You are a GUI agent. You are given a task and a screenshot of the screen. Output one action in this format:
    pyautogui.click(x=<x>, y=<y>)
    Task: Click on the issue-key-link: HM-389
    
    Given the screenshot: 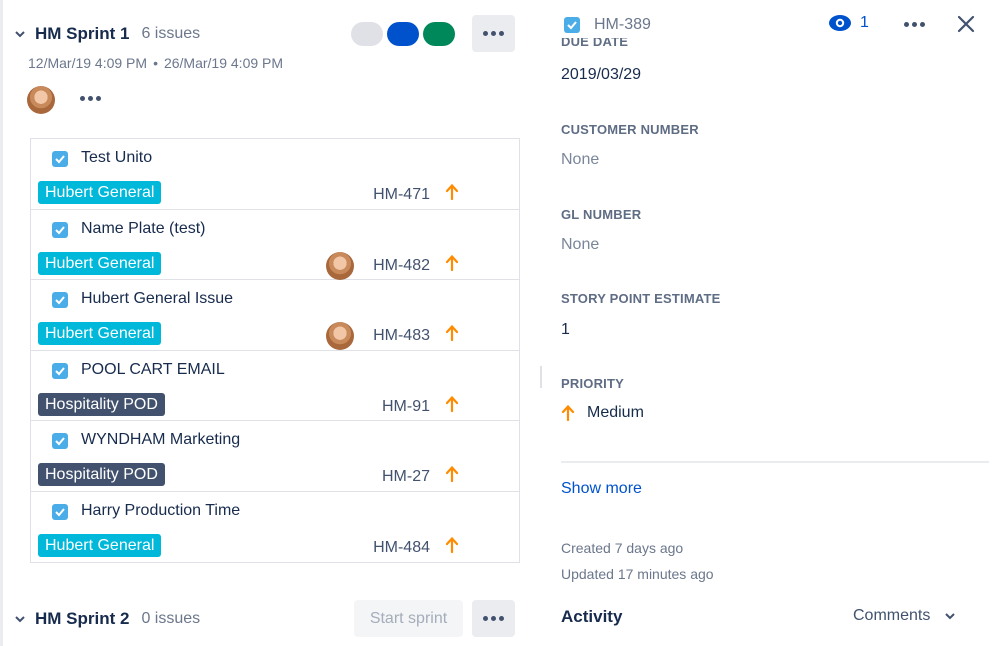 What is the action you would take?
    pyautogui.click(x=622, y=25)
    